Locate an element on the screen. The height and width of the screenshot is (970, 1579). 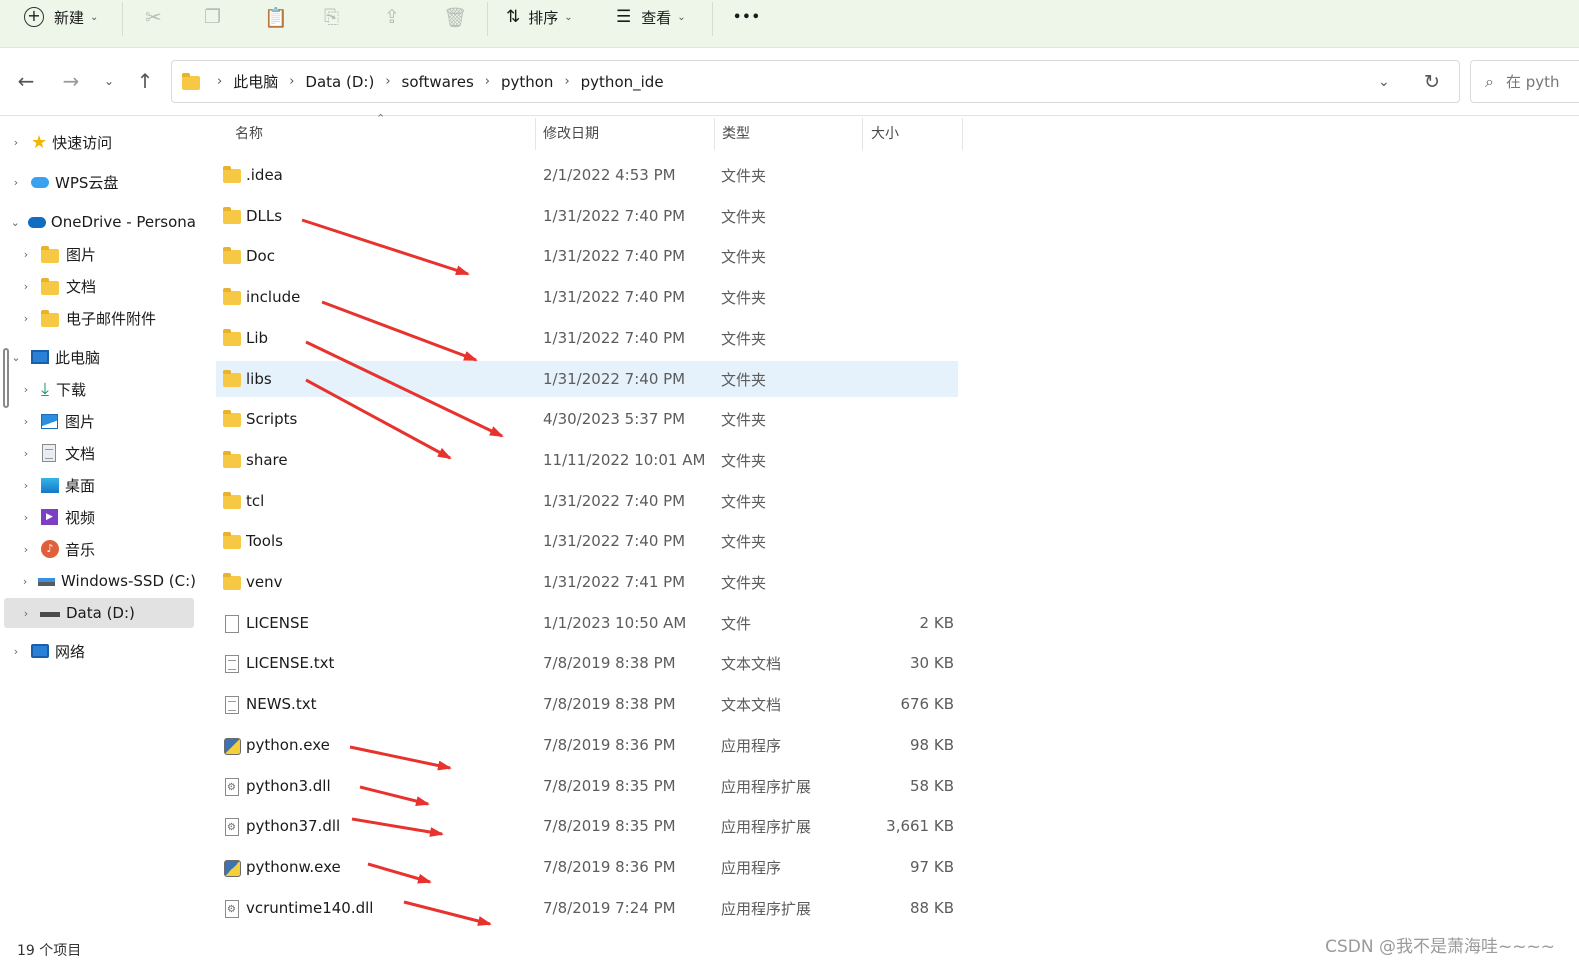
sidebar-item-documents: › 文档 is located at coordinates (98, 453).